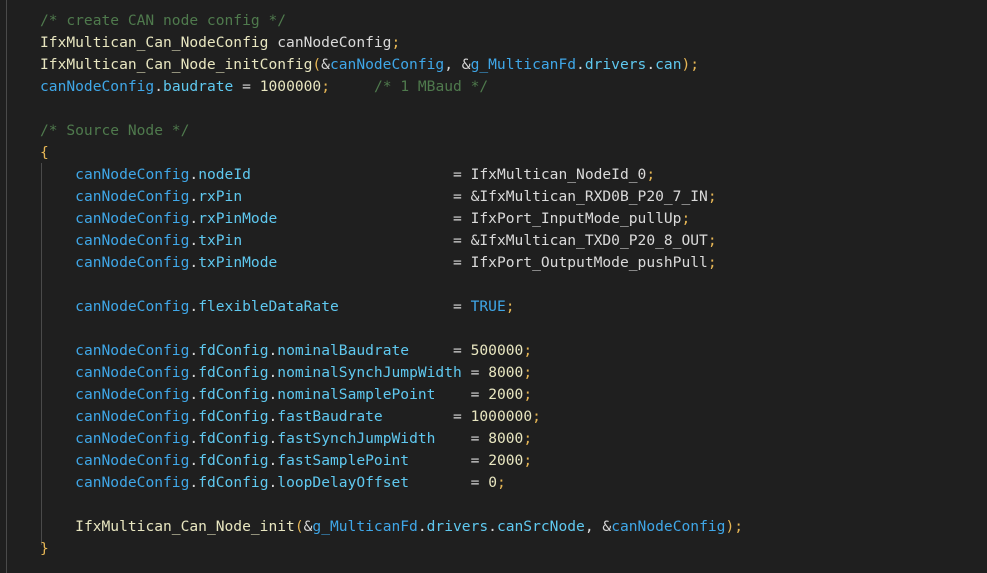 Image resolution: width=987 pixels, height=573 pixels. Describe the element at coordinates (317, 64) in the screenshot. I see `code-token: (` at that location.